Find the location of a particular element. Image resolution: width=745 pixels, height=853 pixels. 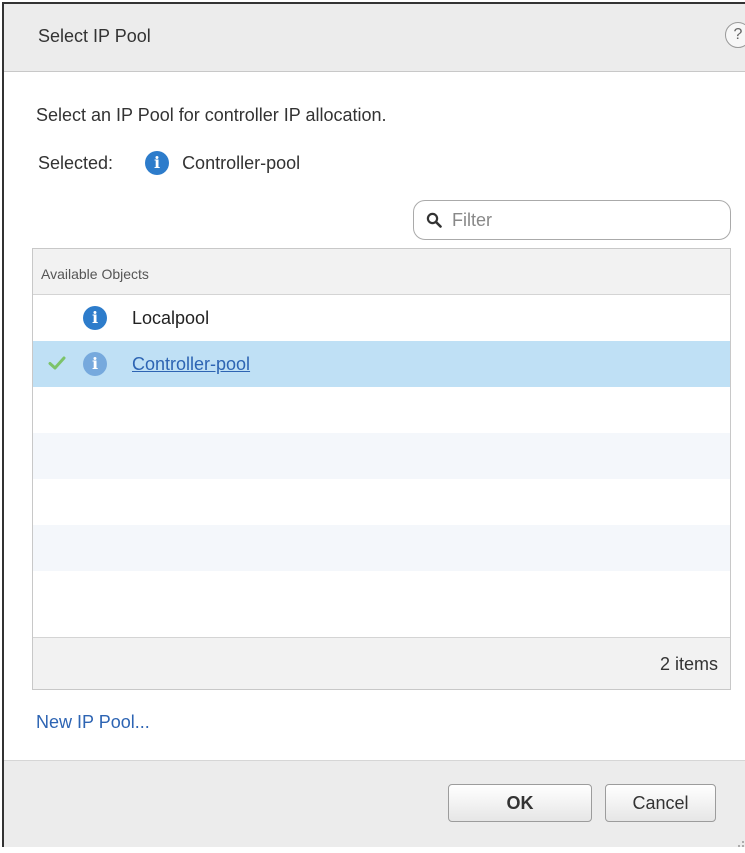

dialog-footer: OK Cancel is located at coordinates (374, 803).